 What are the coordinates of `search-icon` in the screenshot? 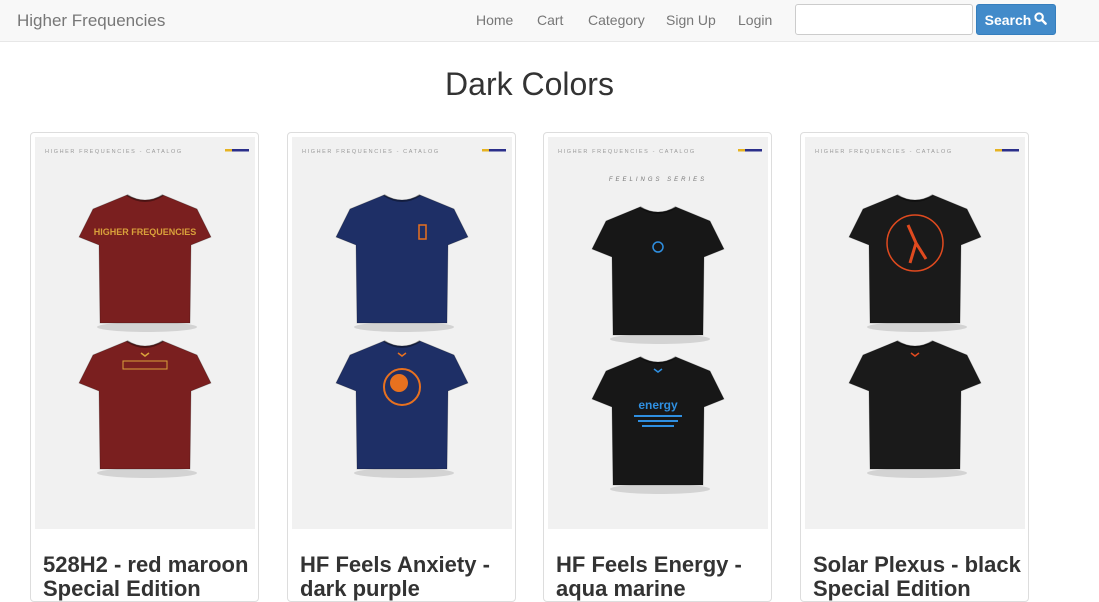 It's located at (1041, 19).